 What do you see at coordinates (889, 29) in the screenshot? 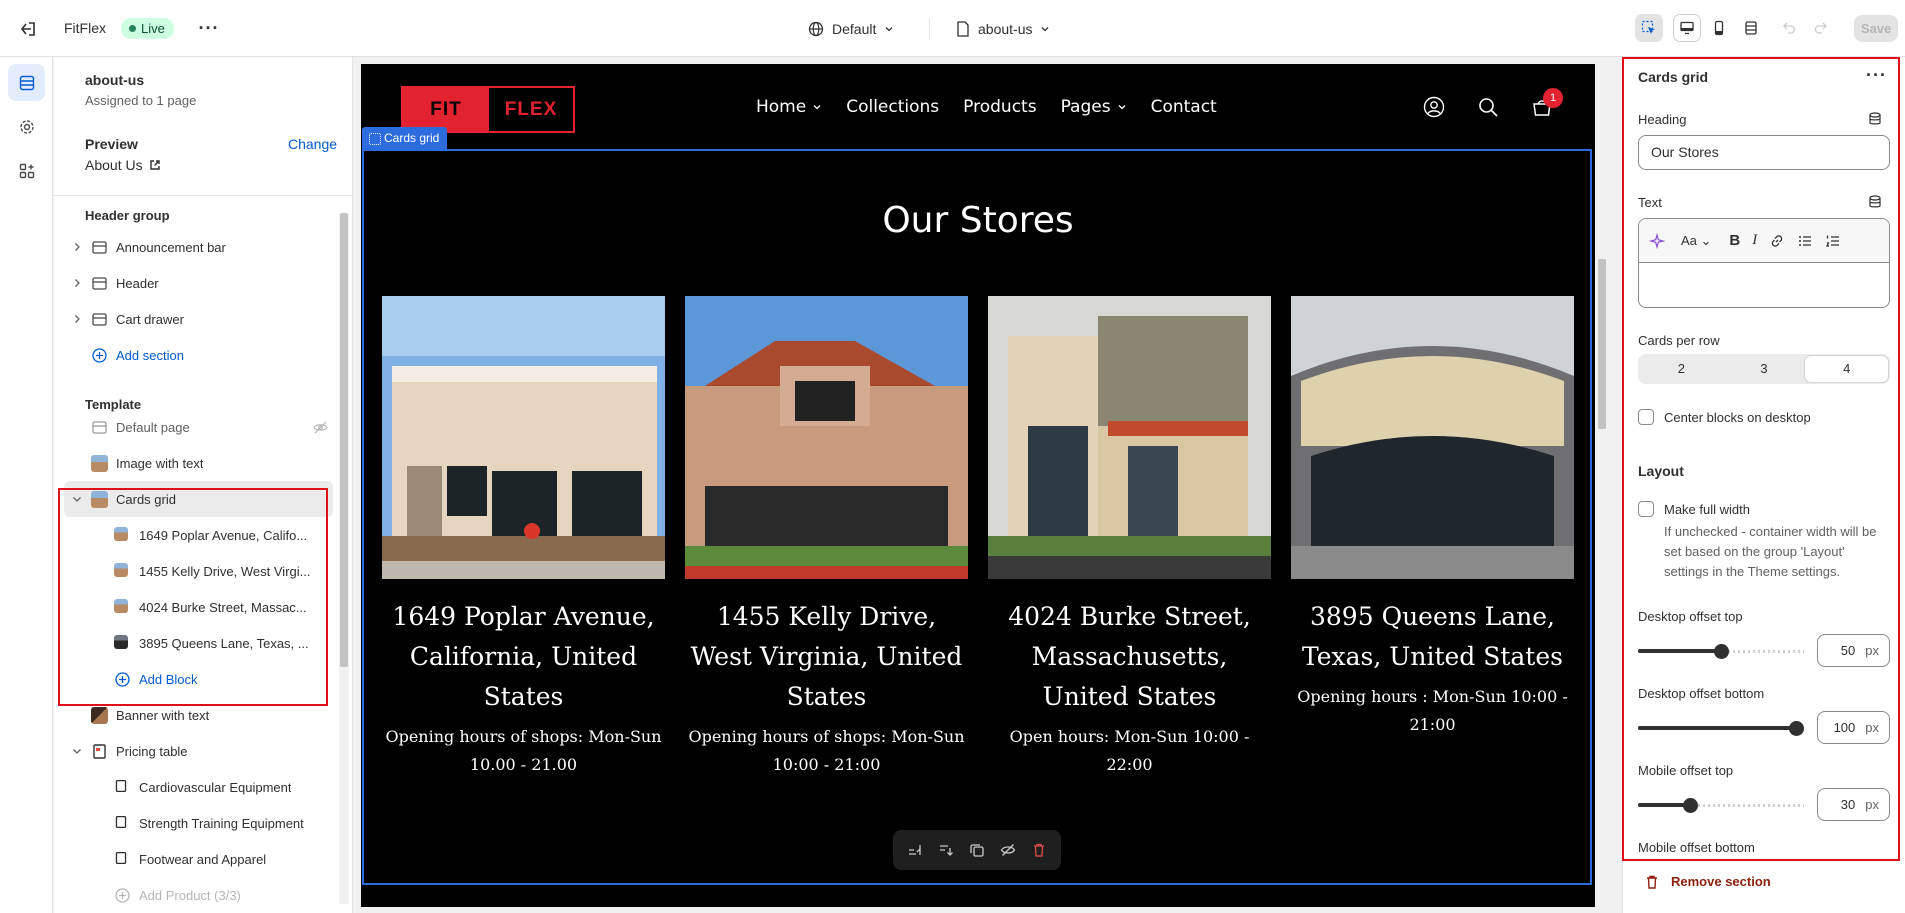
I see `chevron-down-icon` at bounding box center [889, 29].